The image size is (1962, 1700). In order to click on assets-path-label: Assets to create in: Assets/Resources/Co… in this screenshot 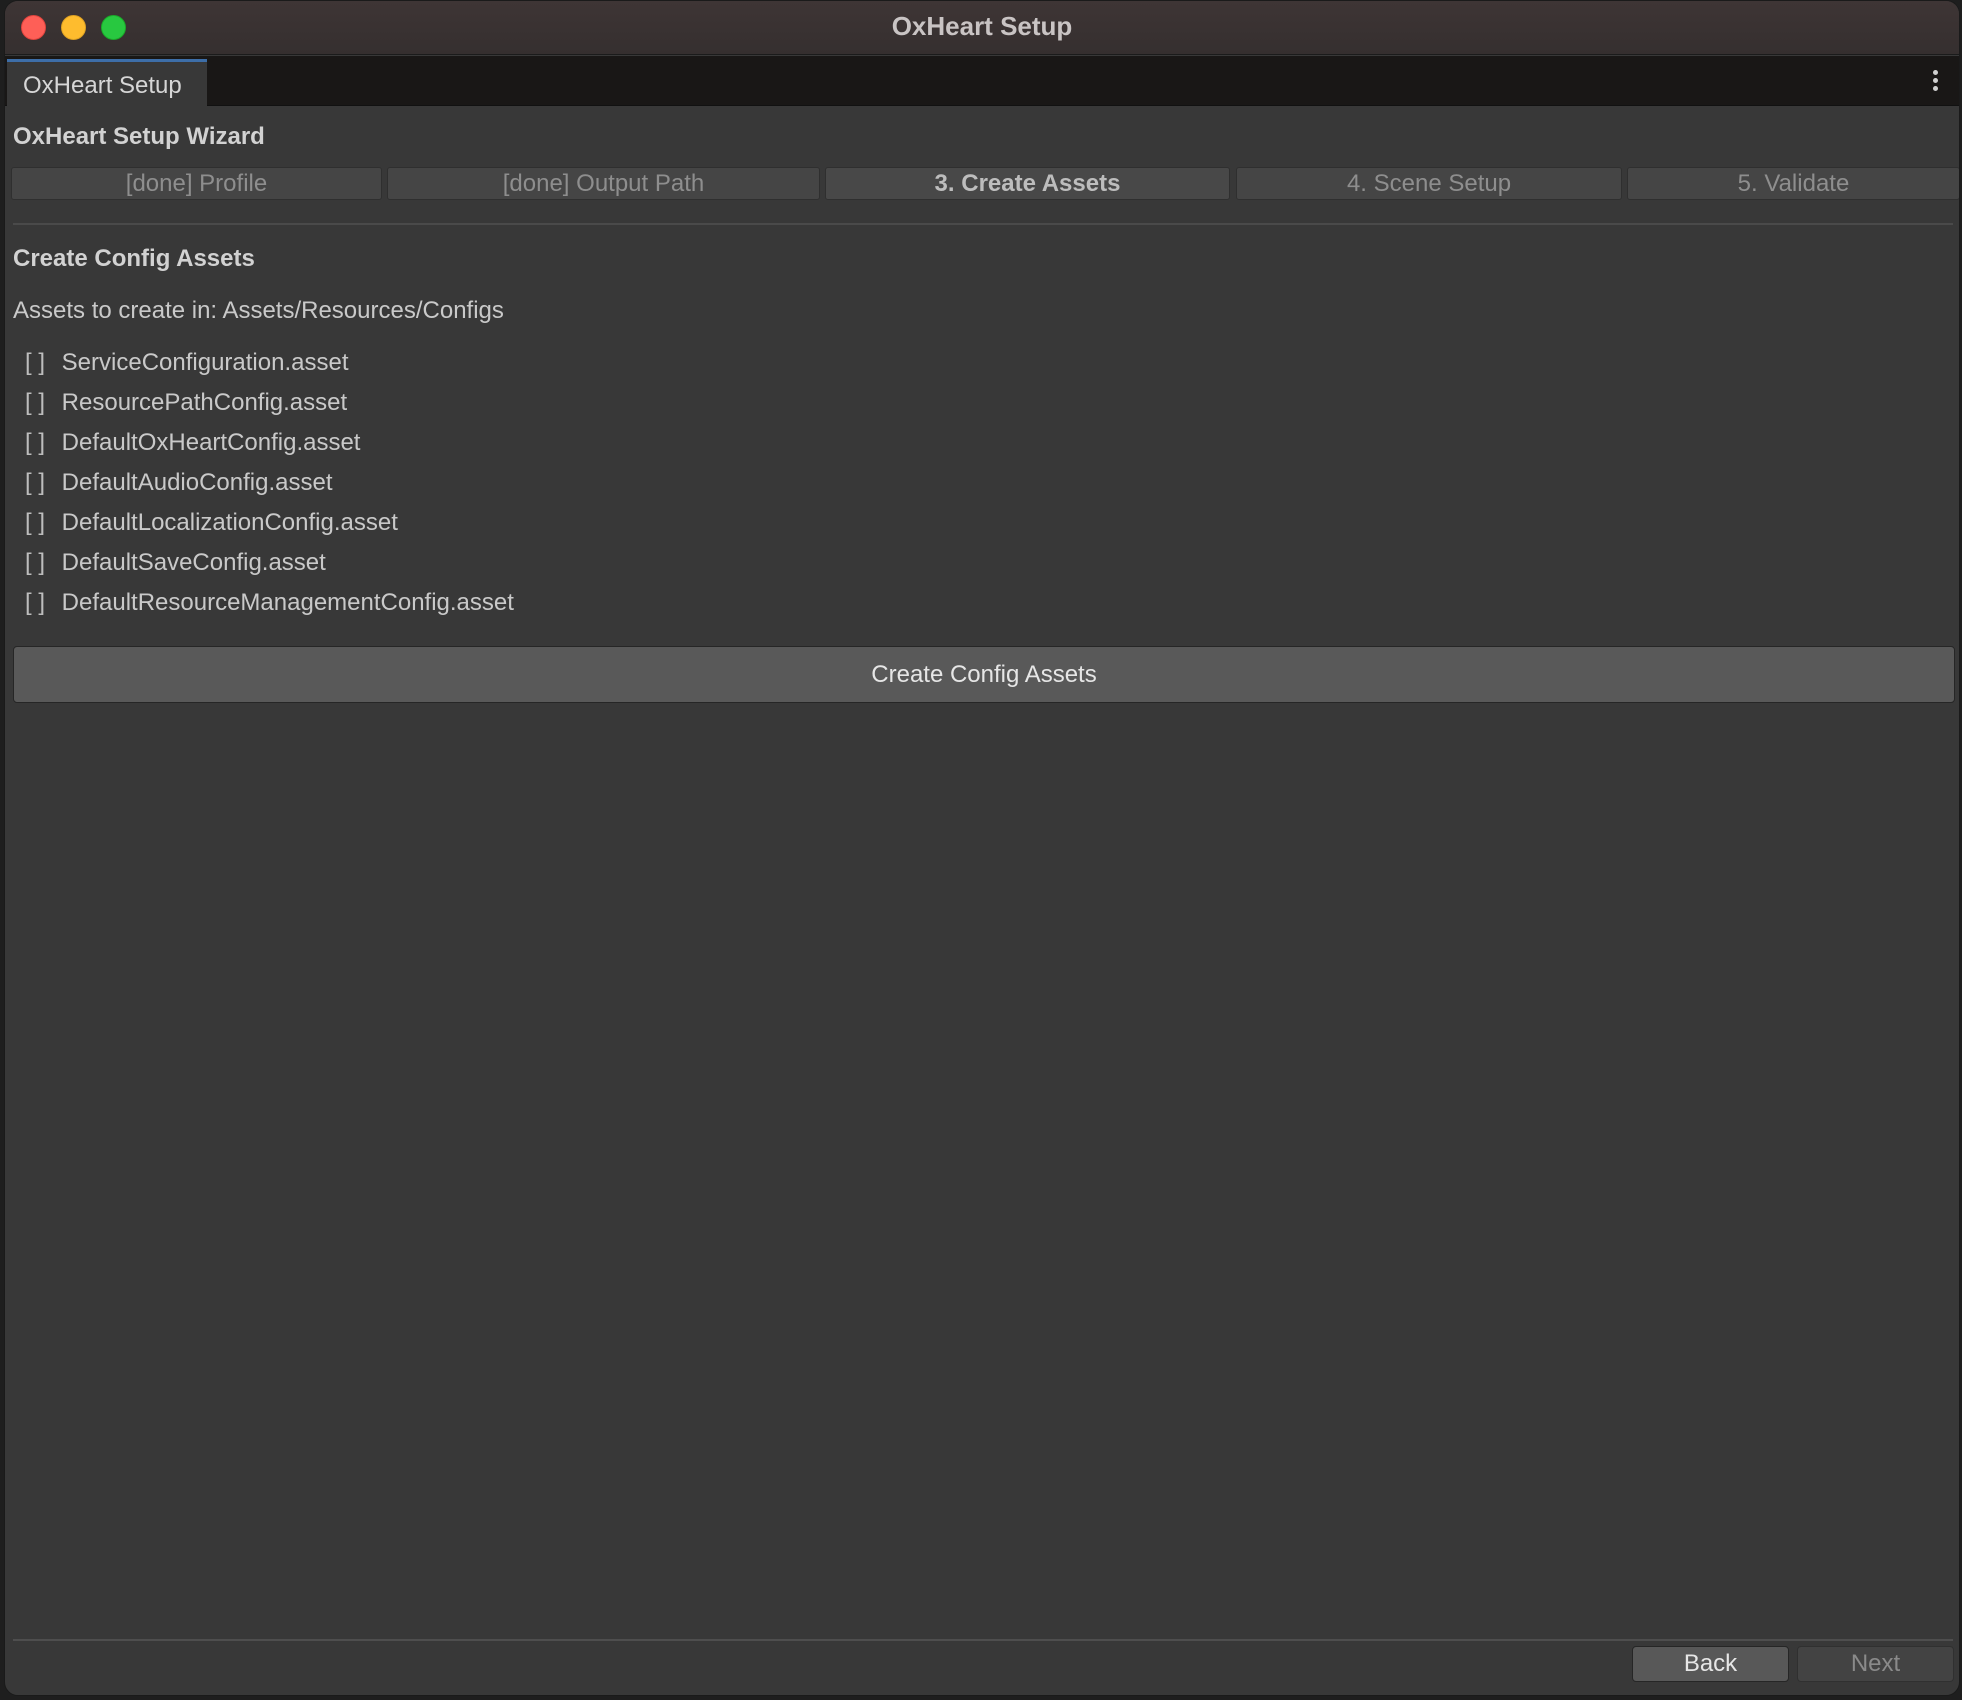, I will do `click(258, 310)`.